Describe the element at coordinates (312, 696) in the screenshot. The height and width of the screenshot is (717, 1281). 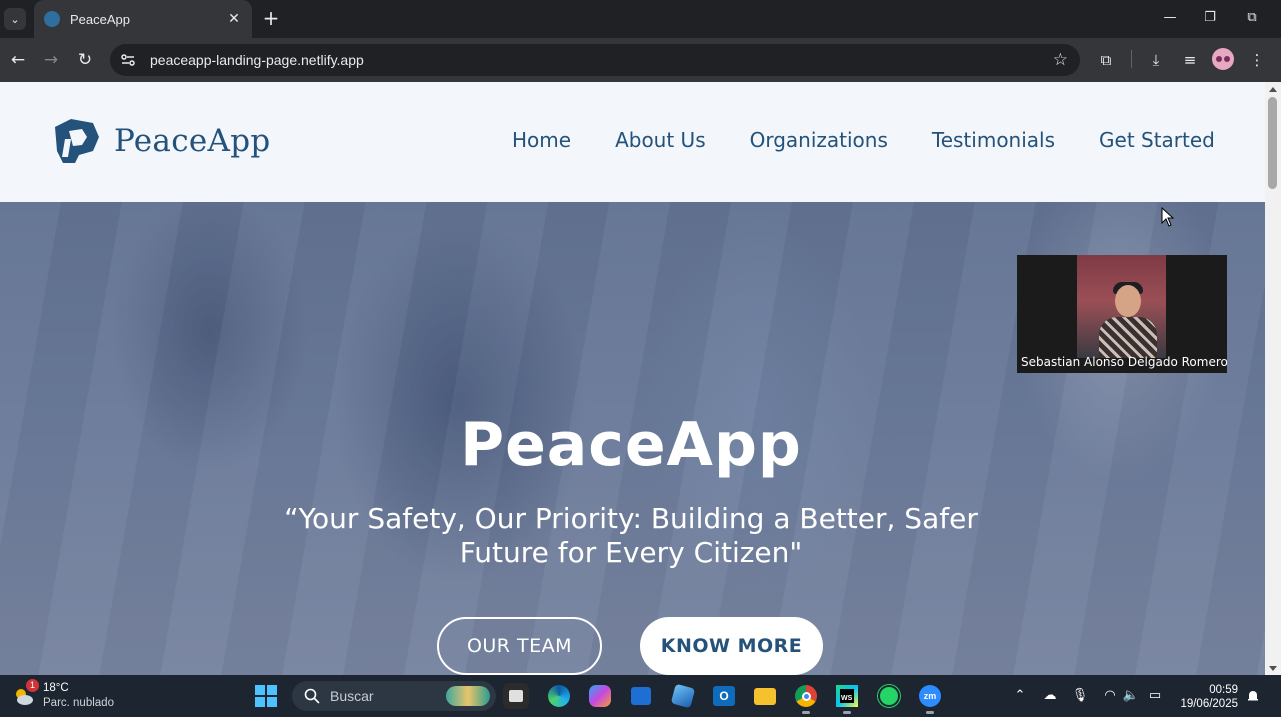
I see `search-icon` at that location.